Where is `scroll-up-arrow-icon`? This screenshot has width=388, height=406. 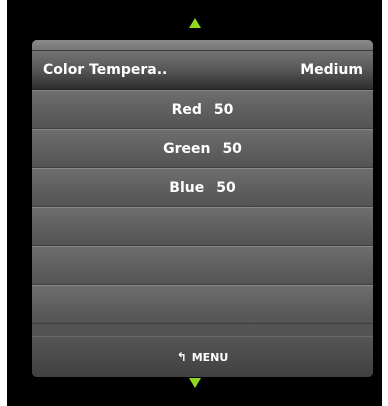
scroll-up-arrow-icon is located at coordinates (194, 23).